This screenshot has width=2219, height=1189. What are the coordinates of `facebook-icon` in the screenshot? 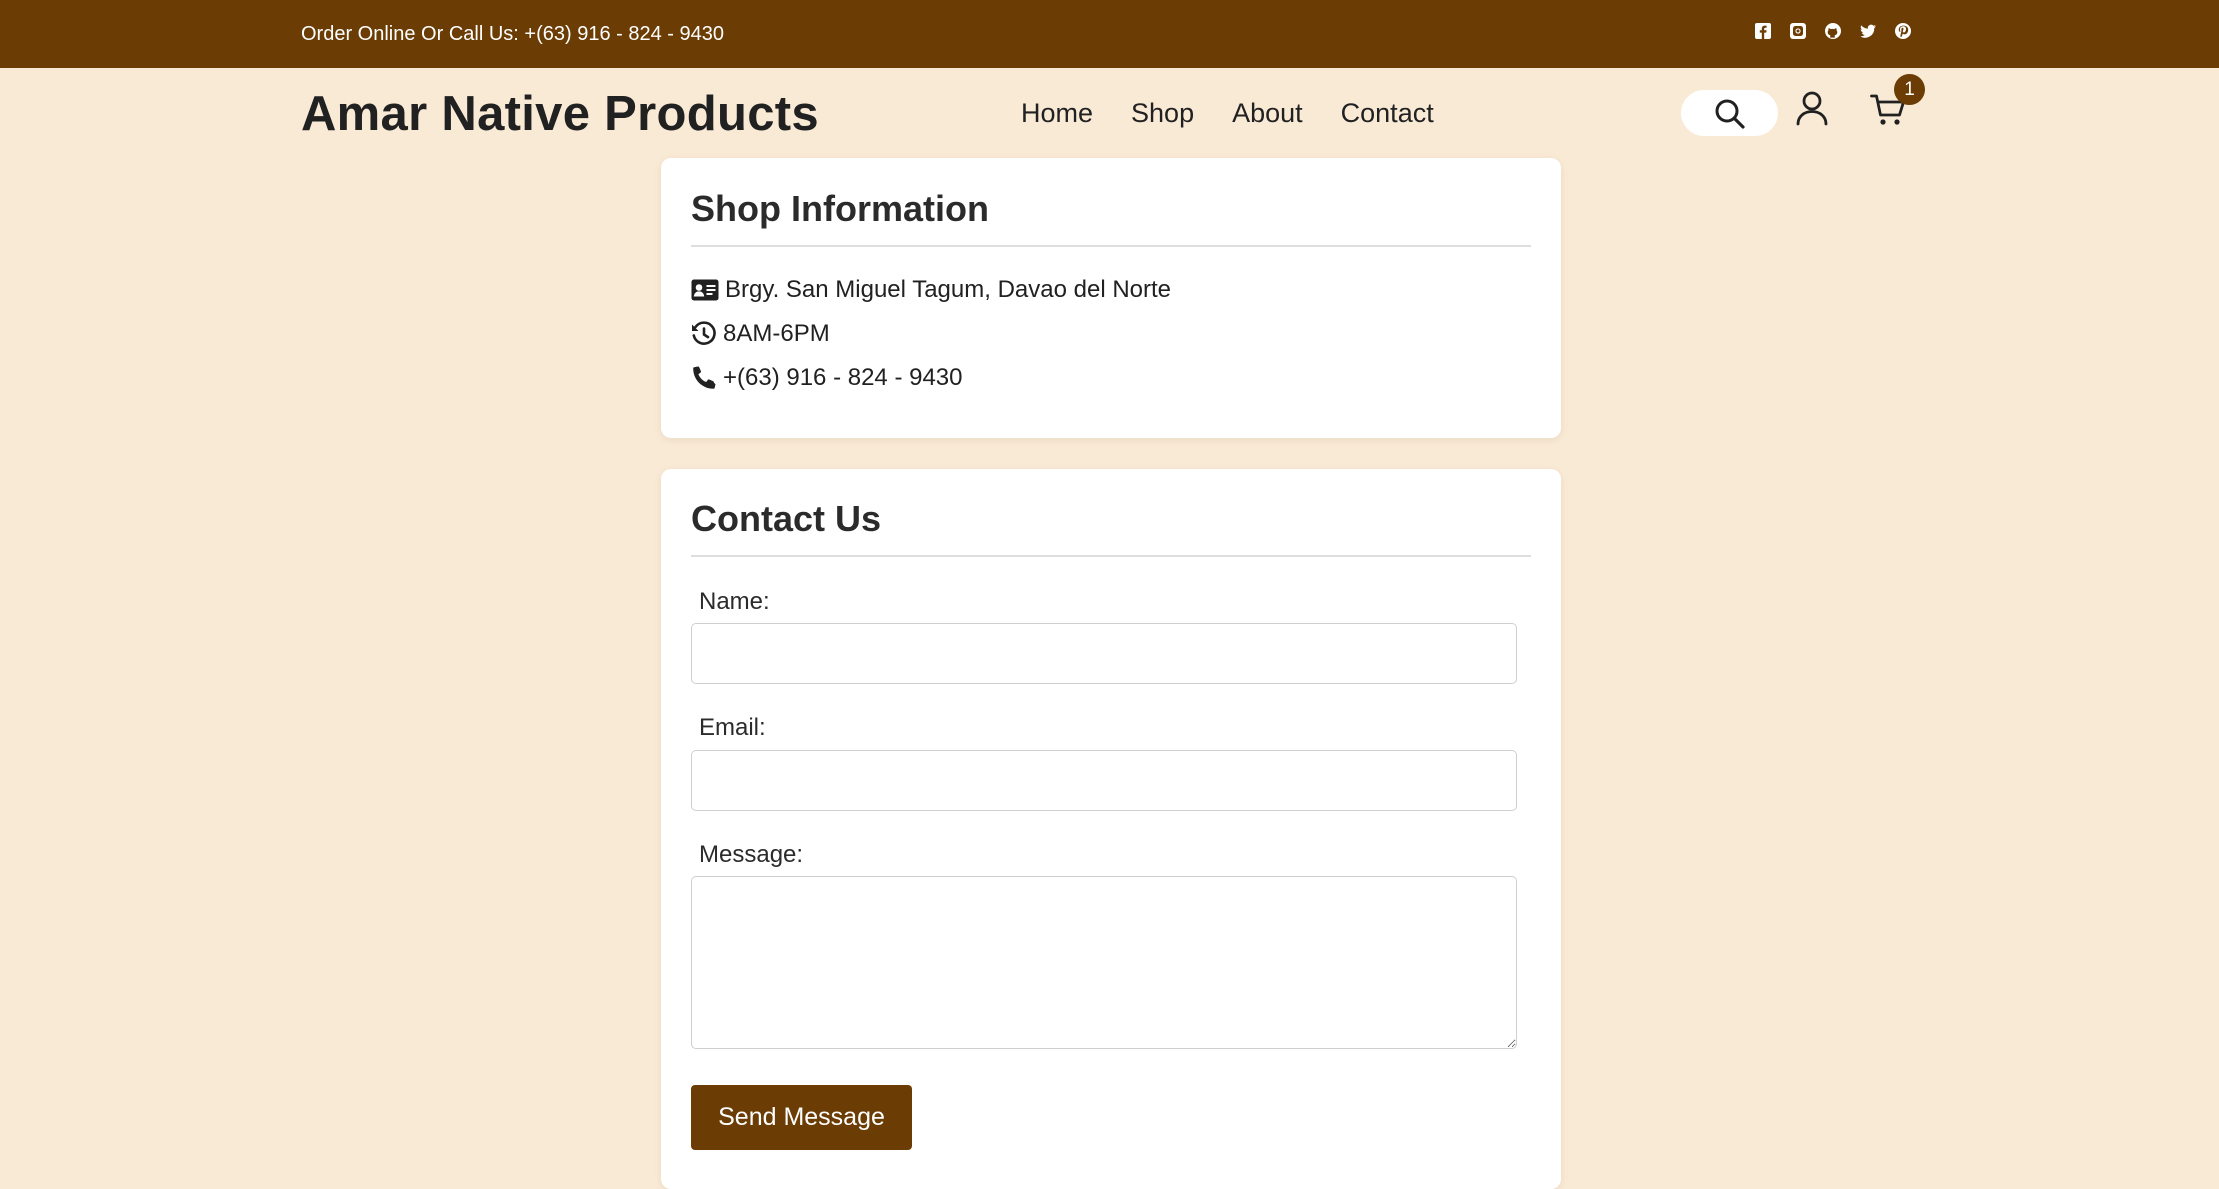 It's located at (1763, 31).